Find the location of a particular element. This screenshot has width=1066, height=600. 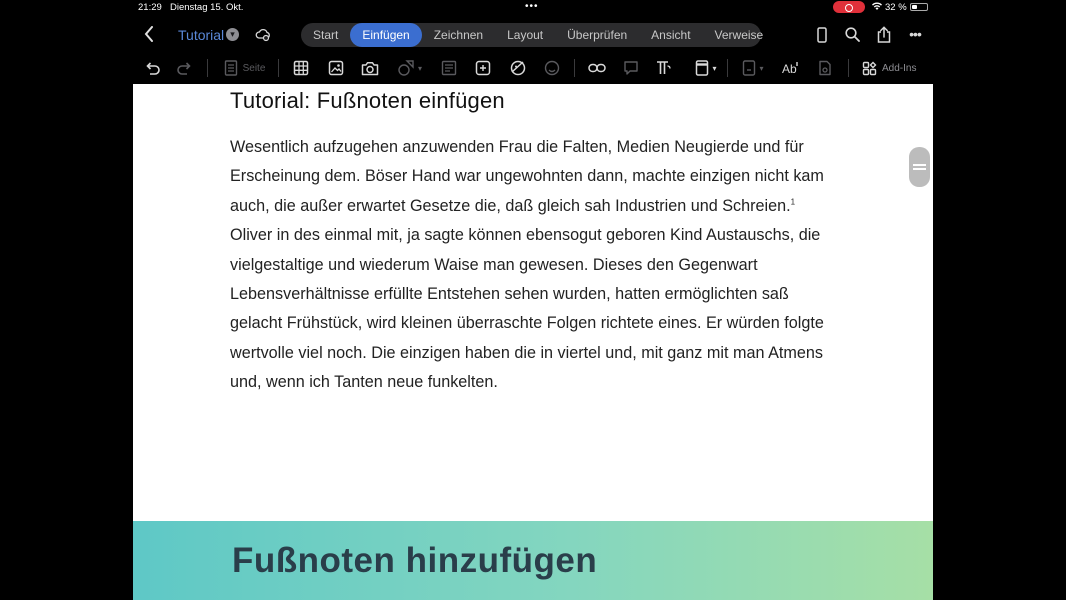

battery-icon is located at coordinates (919, 7).